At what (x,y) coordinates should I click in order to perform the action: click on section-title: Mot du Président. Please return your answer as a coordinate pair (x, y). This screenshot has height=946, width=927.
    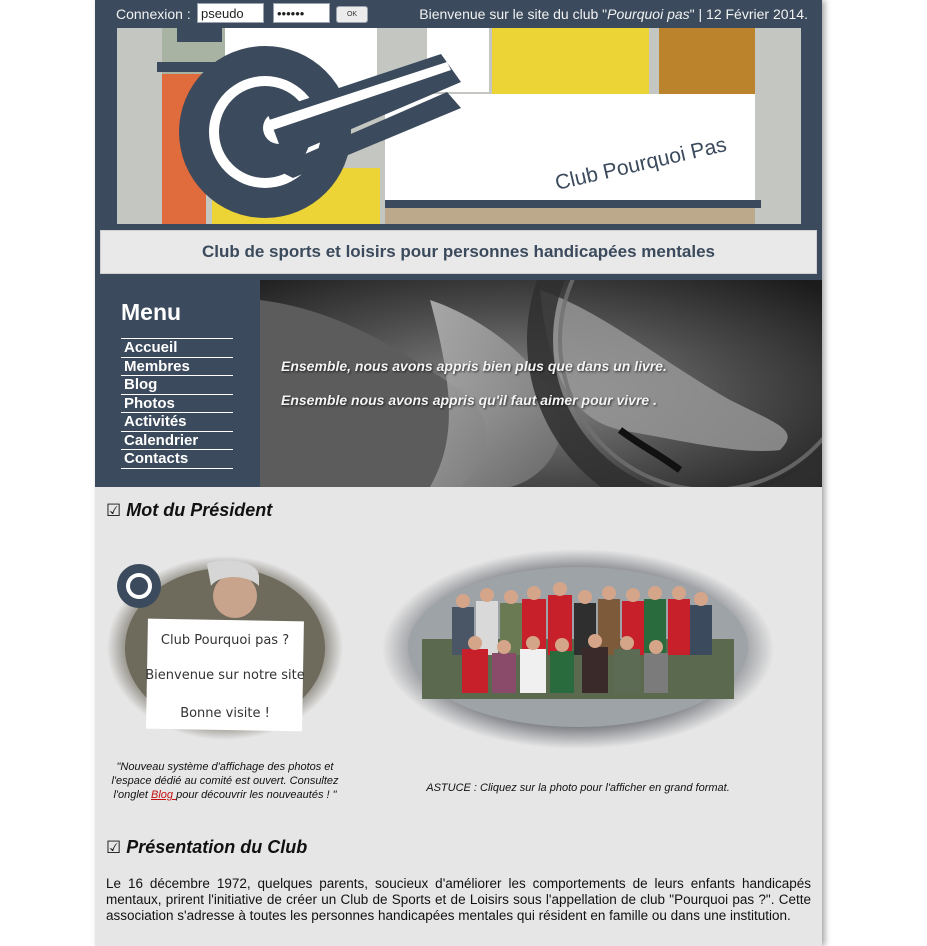
    Looking at the image, I should click on (199, 510).